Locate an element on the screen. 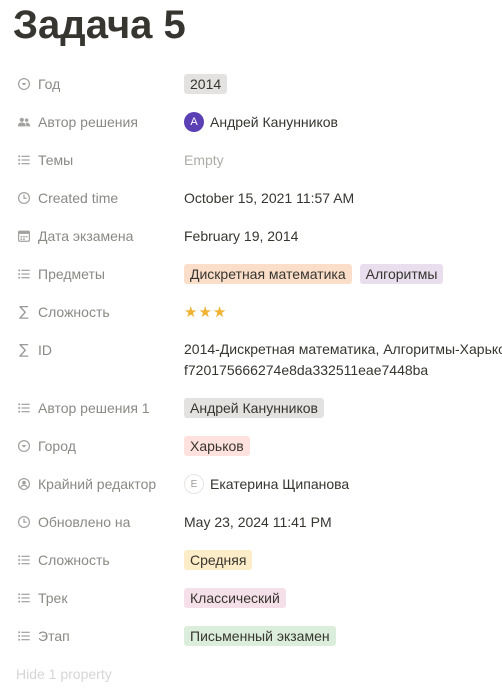  label-text: Этап is located at coordinates (54, 636).